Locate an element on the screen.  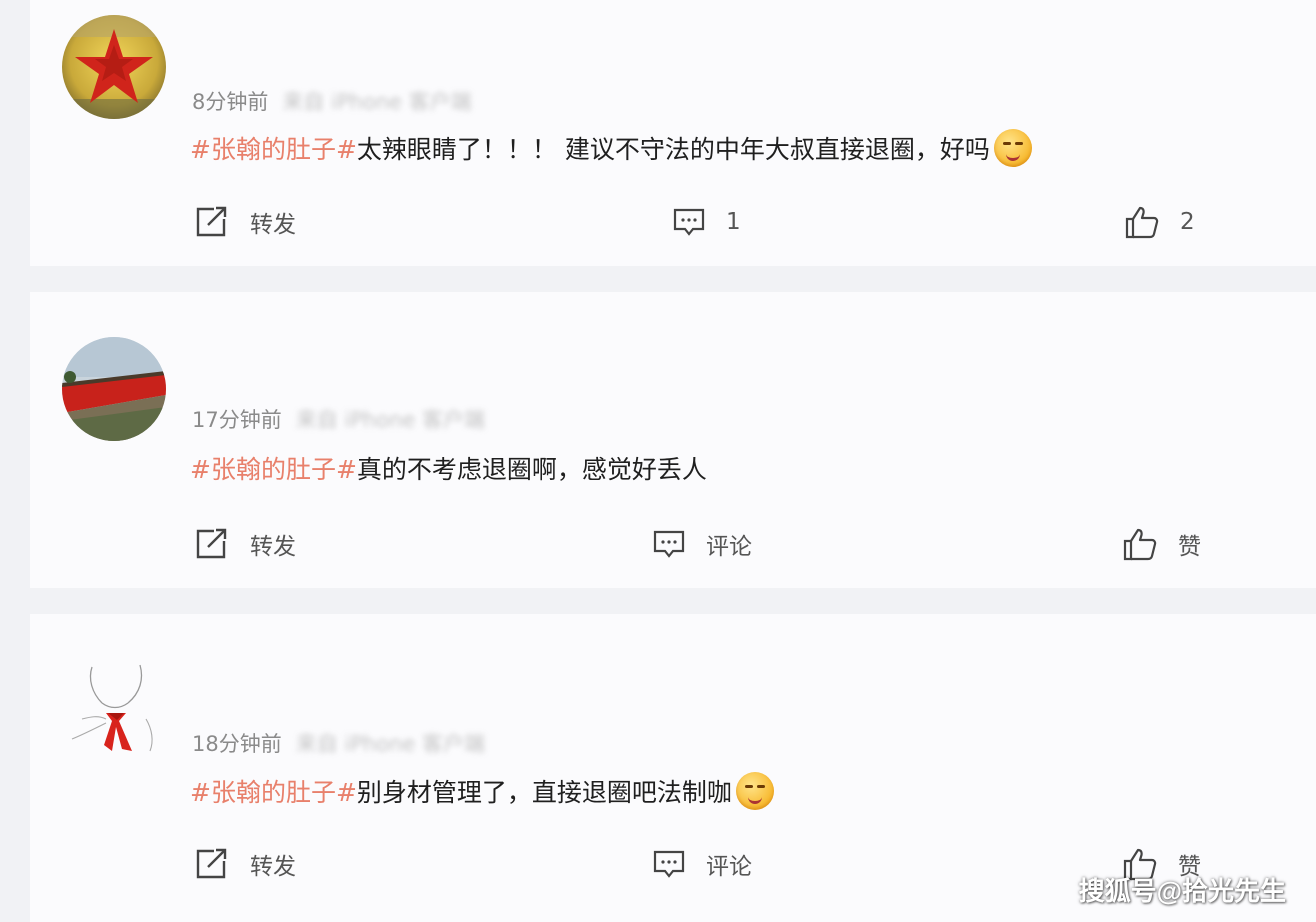
like-button: 2 is located at coordinates (1159, 222).